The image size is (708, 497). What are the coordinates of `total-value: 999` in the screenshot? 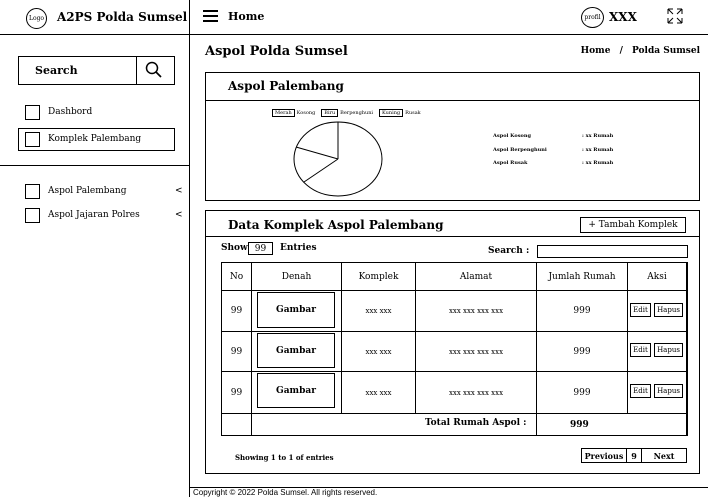 It's located at (579, 425).